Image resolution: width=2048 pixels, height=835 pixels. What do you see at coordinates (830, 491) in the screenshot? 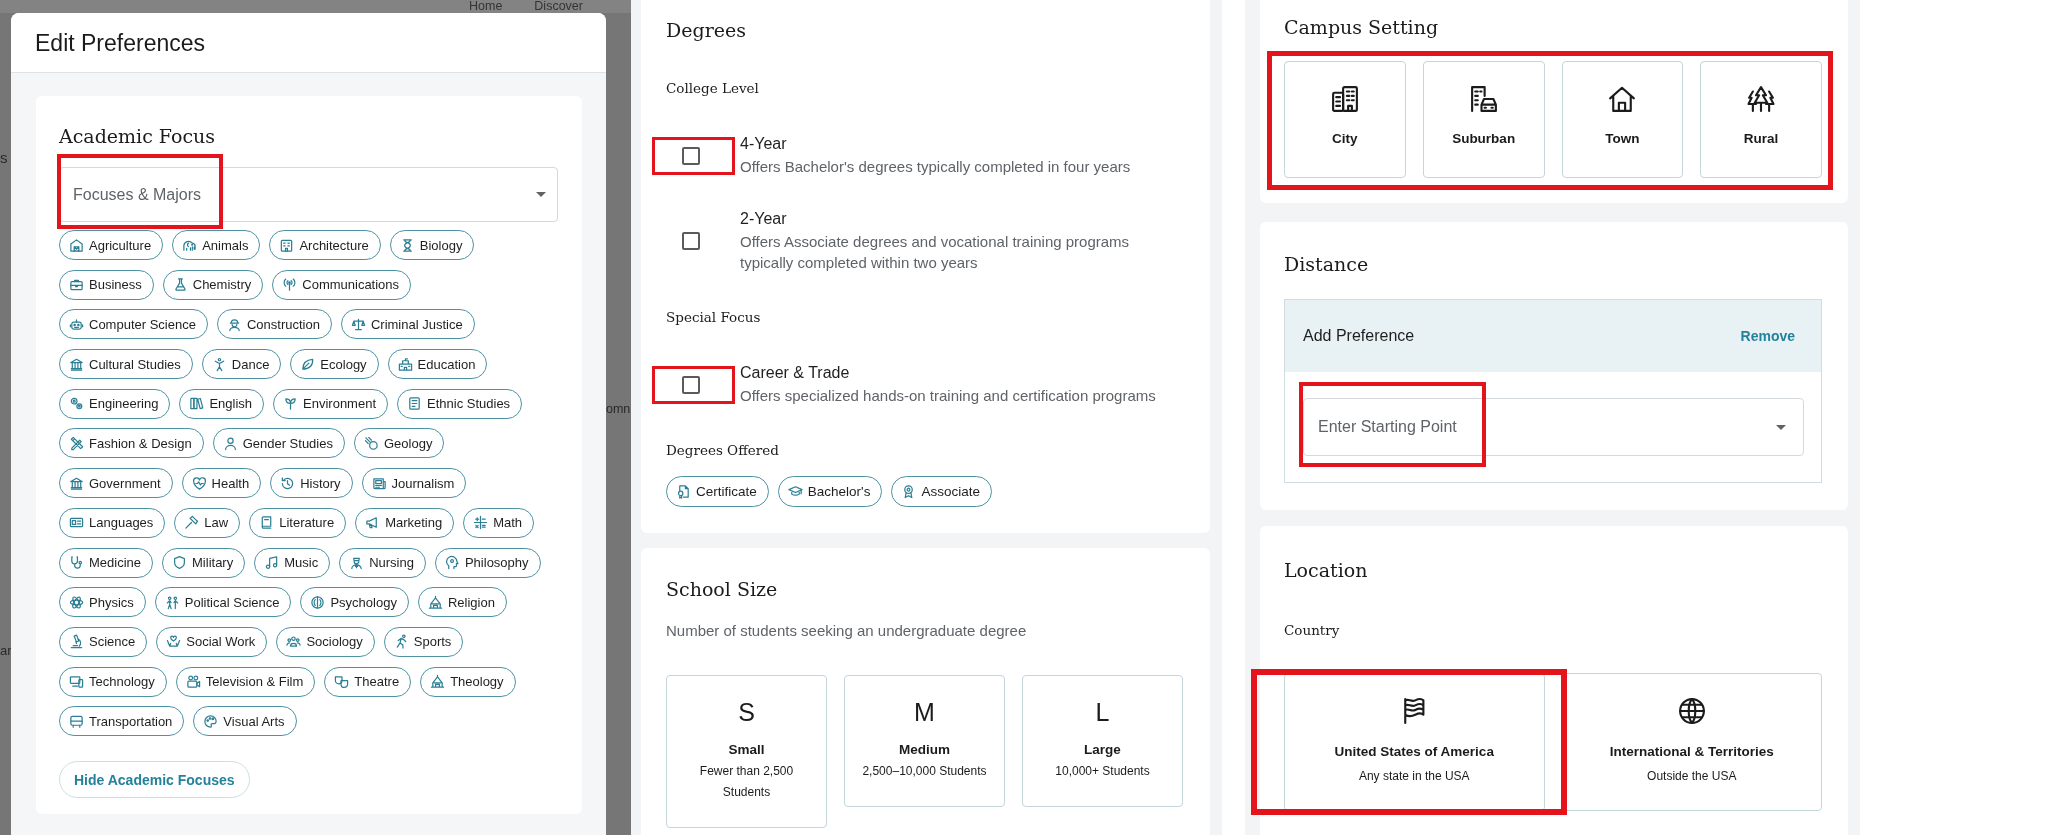
I see `degree-chip: Bachelor's` at bounding box center [830, 491].